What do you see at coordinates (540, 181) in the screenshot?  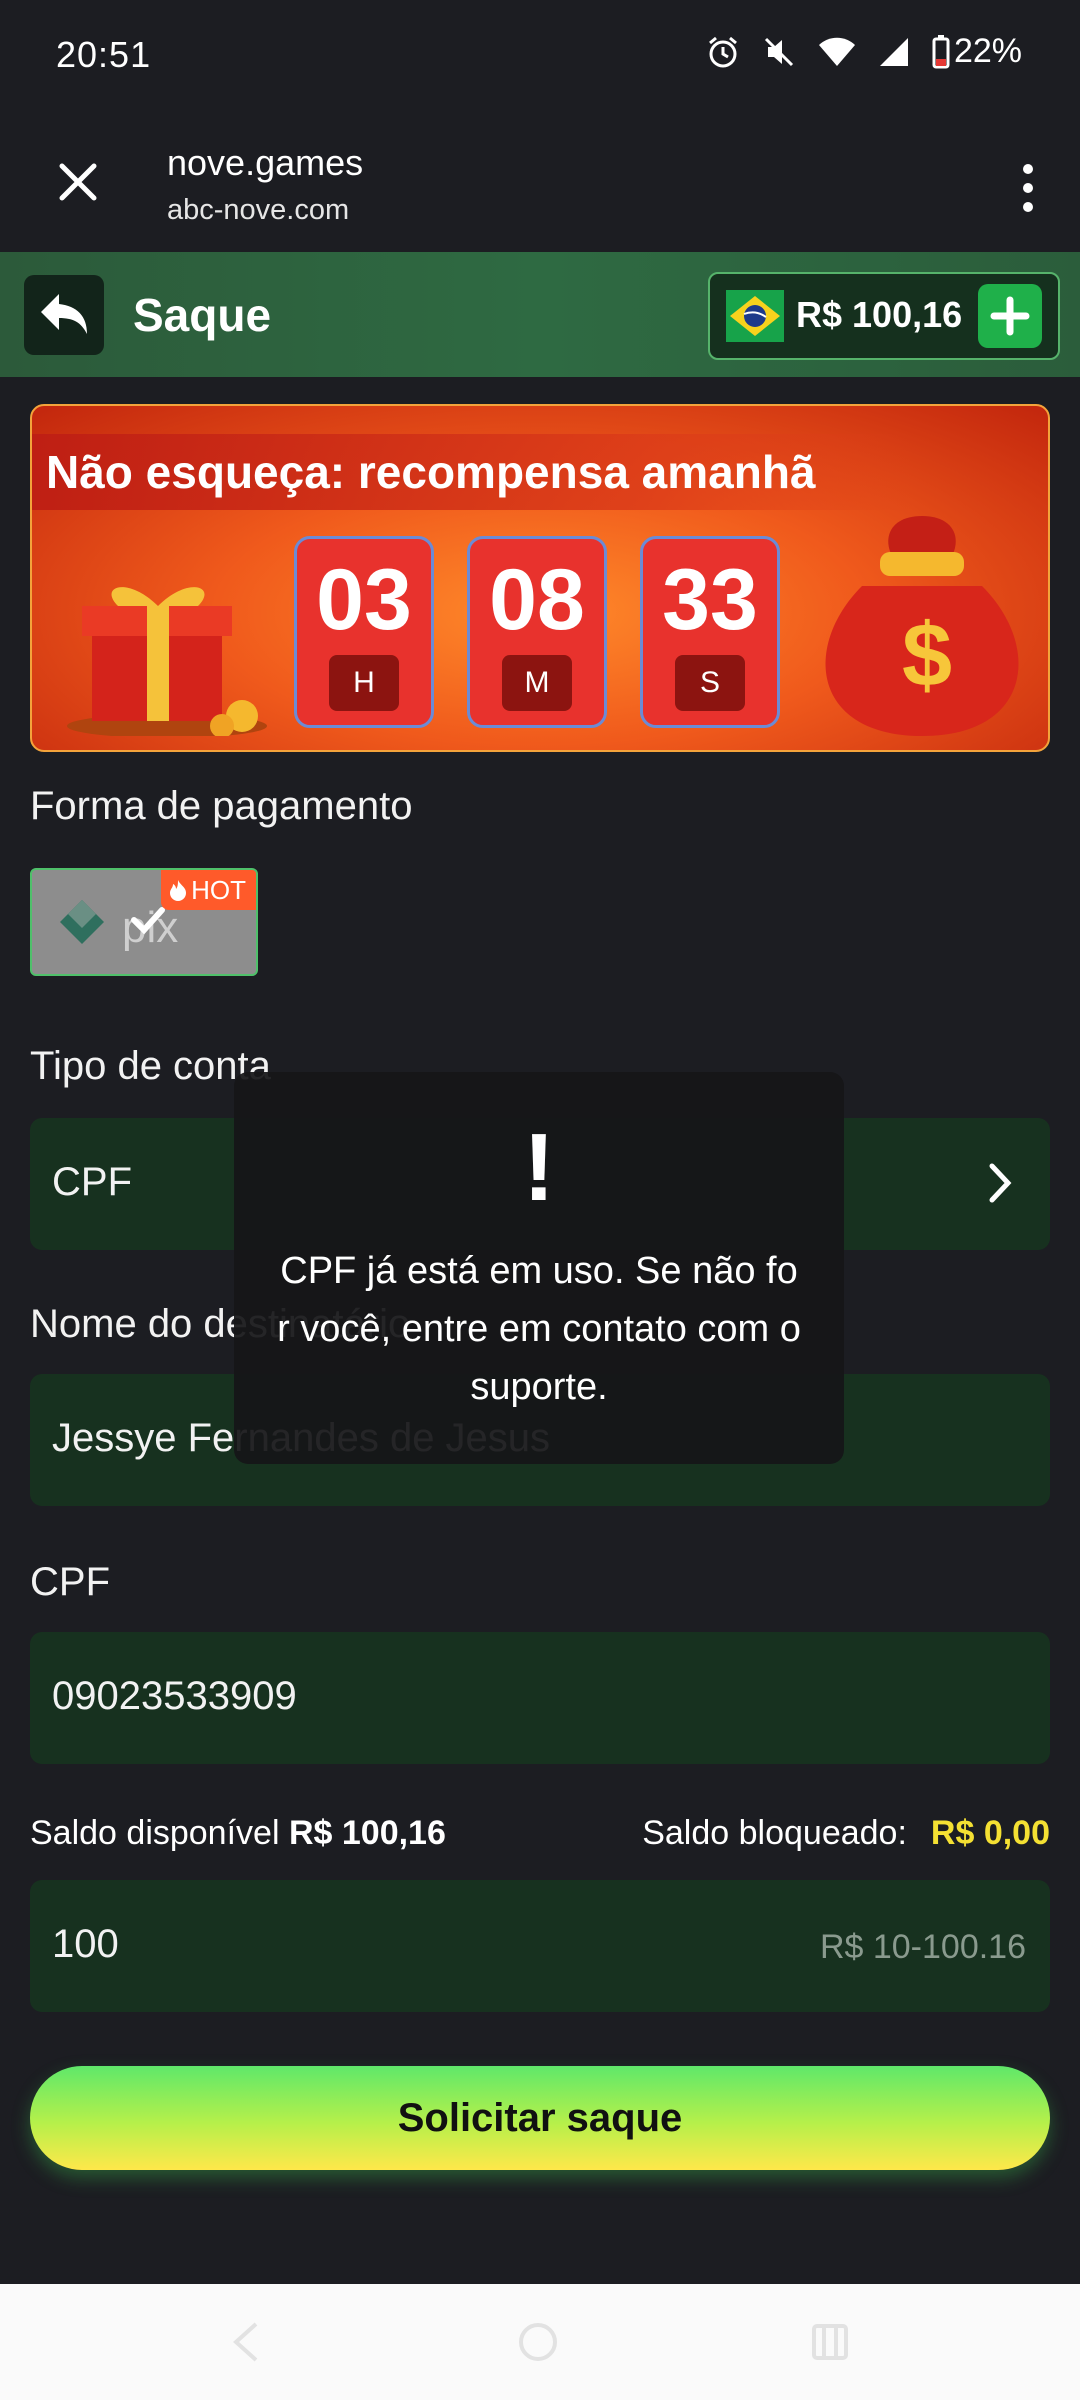 I see `browser-toolbar: nove.games abc-nove.com` at bounding box center [540, 181].